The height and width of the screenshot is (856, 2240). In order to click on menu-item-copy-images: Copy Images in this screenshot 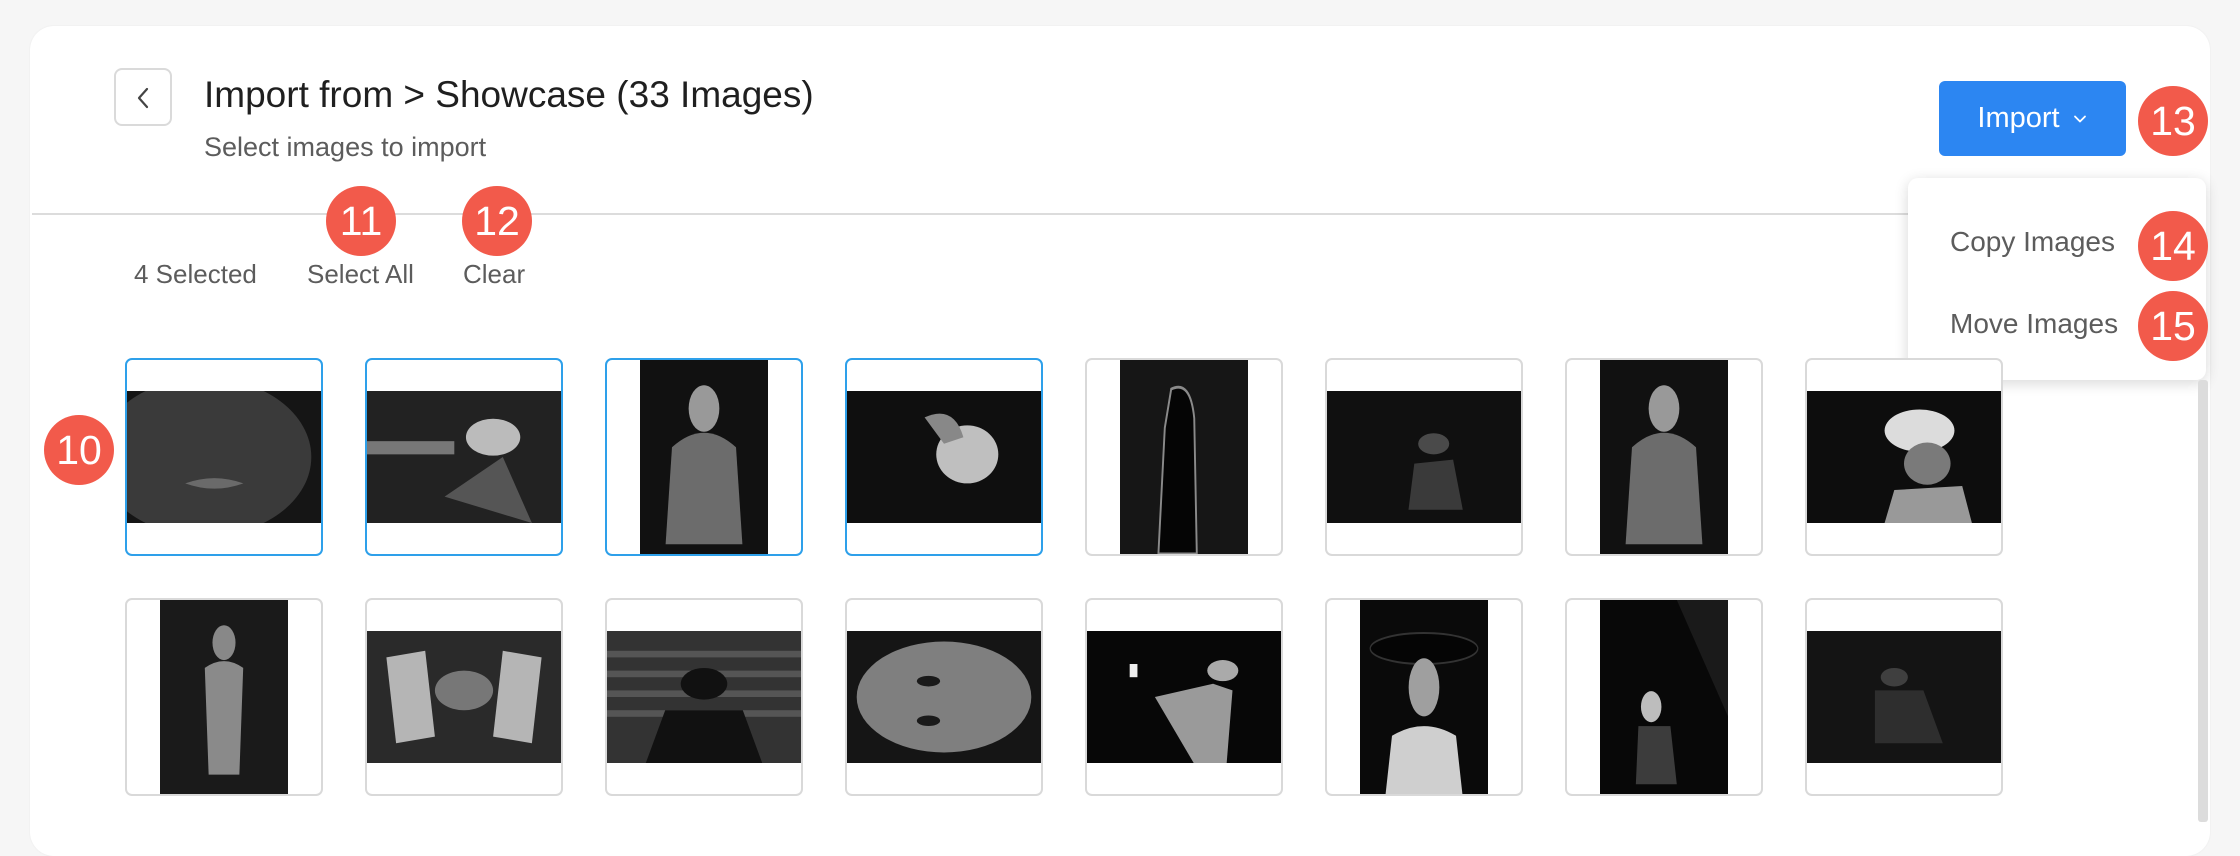, I will do `click(2032, 242)`.